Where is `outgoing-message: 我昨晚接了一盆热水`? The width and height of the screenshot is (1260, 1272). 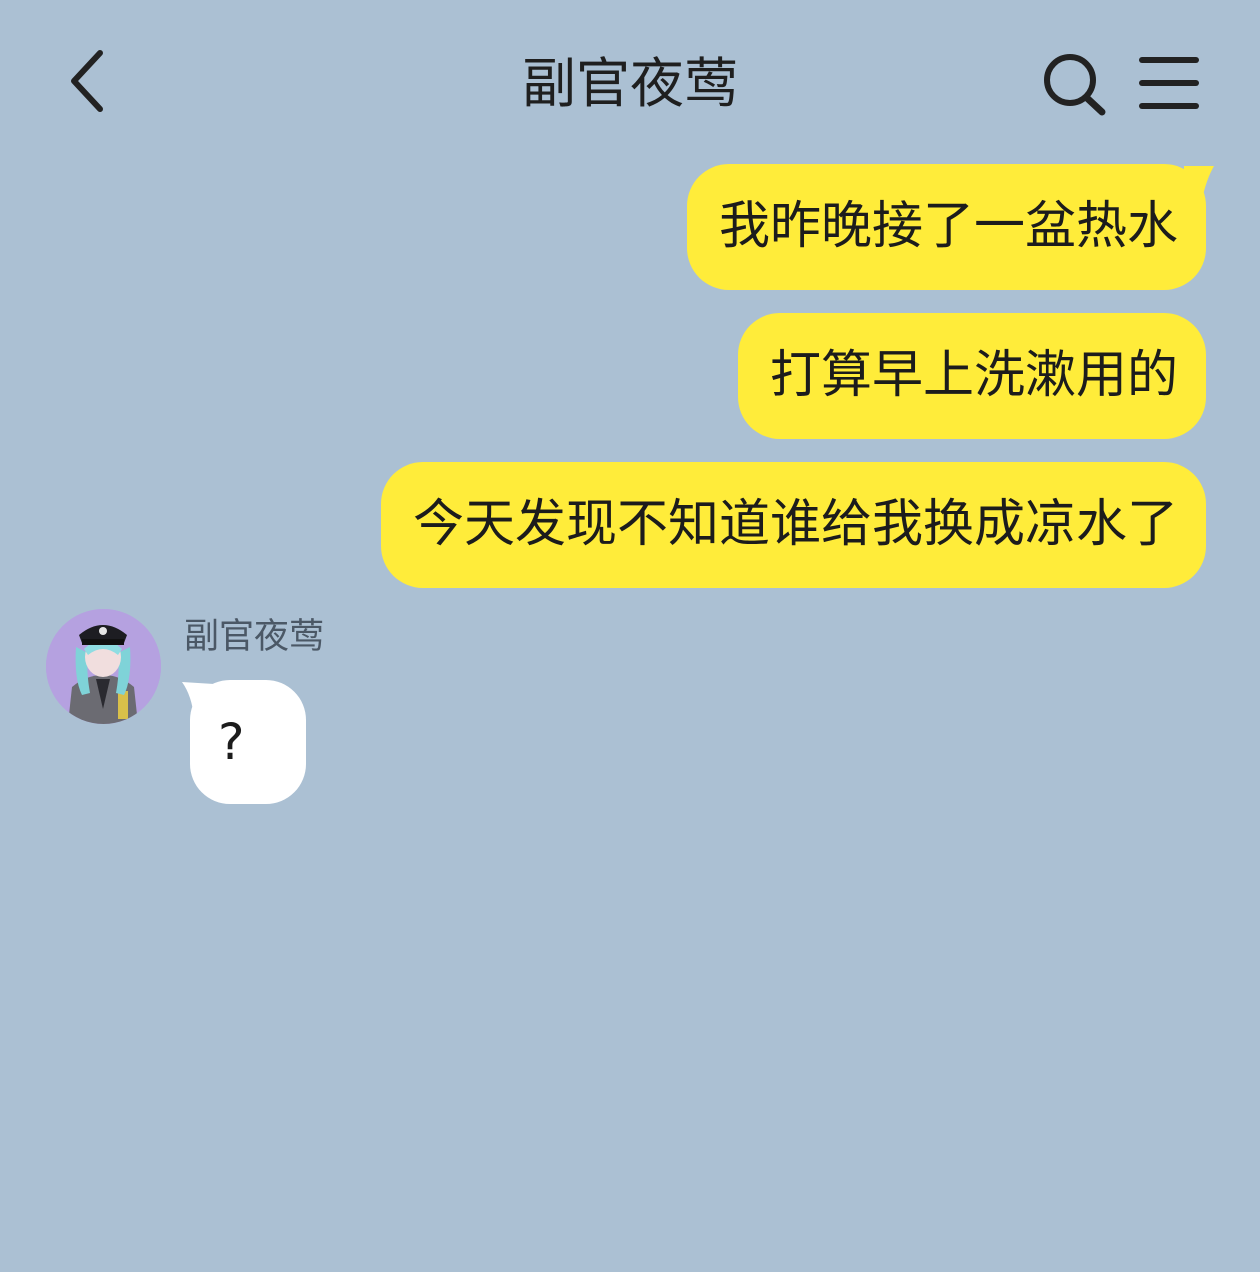
outgoing-message: 我昨晚接了一盆热水 is located at coordinates (950, 227).